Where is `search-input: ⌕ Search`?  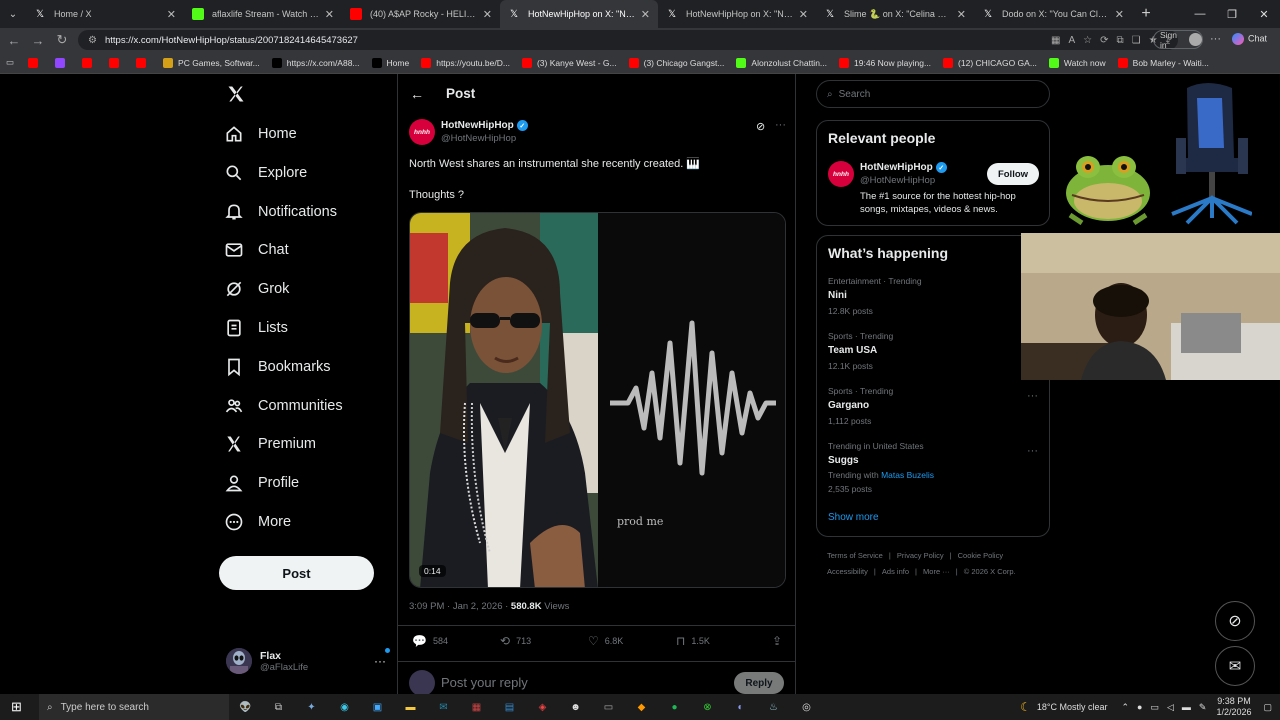 search-input: ⌕ Search is located at coordinates (933, 94).